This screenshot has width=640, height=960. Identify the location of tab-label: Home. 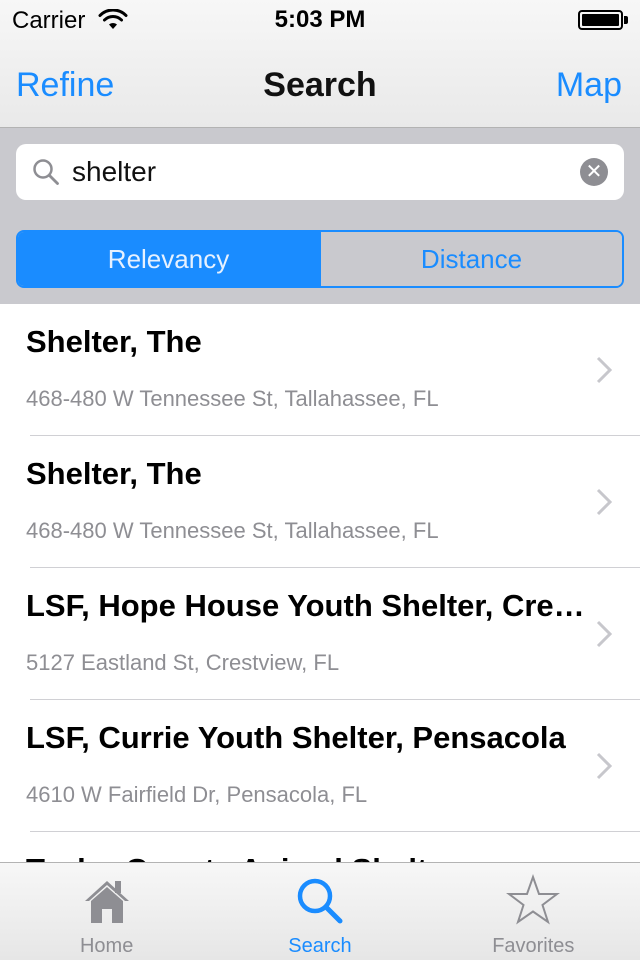
(106, 946).